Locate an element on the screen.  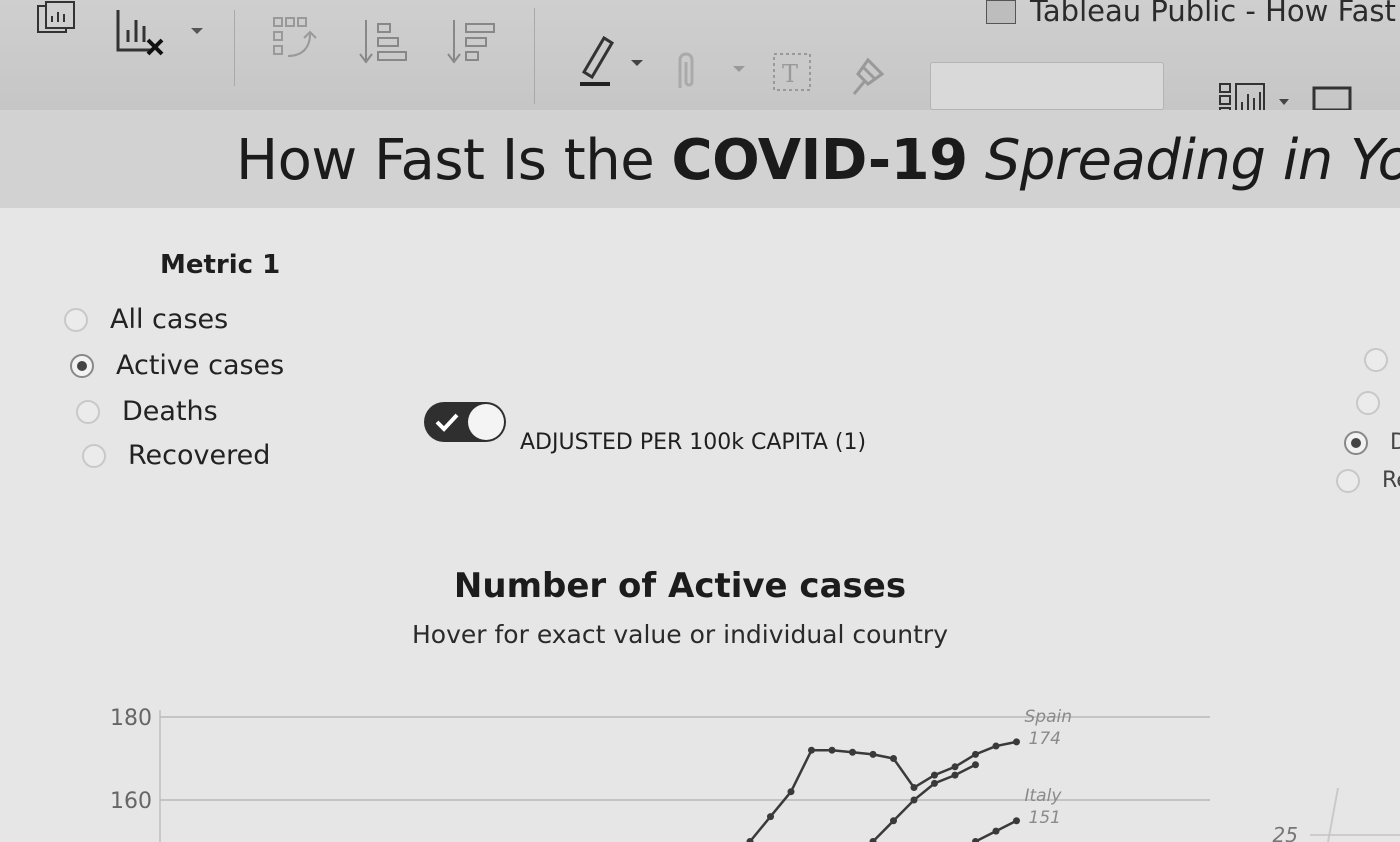
y-tick-label: 160 is located at coordinates (131, 801).